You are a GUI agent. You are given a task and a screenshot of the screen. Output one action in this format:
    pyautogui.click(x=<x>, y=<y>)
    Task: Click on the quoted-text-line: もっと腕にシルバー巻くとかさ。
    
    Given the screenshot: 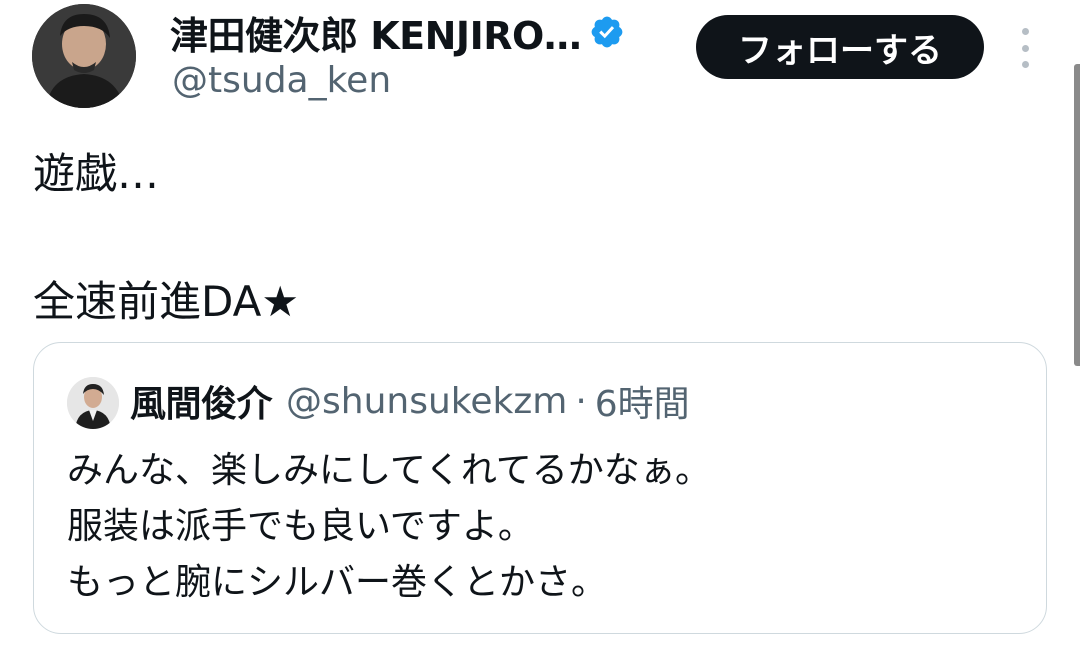 What is the action you would take?
    pyautogui.click(x=337, y=582)
    